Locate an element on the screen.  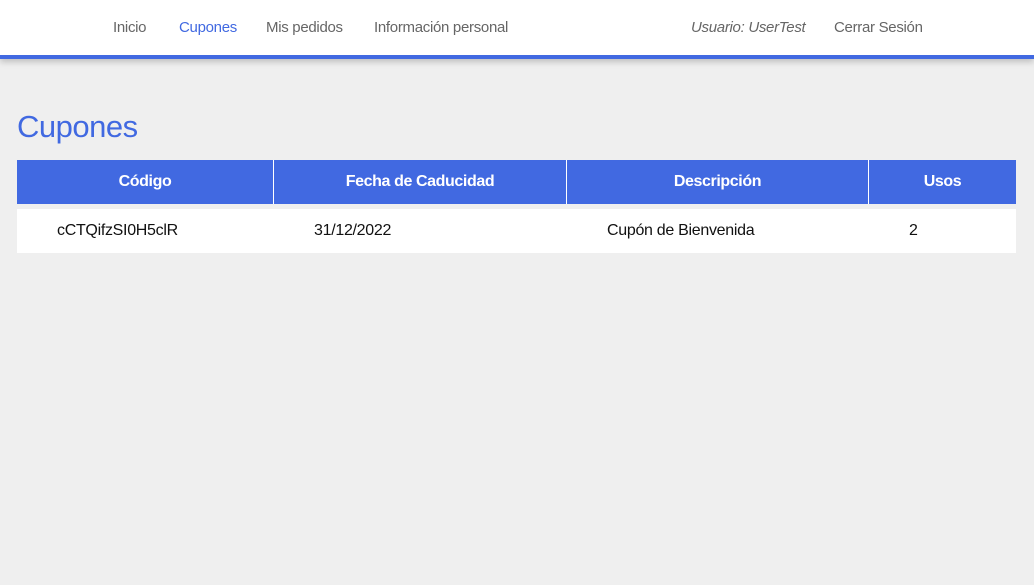
nav-inicio: Inicio is located at coordinates (130, 27).